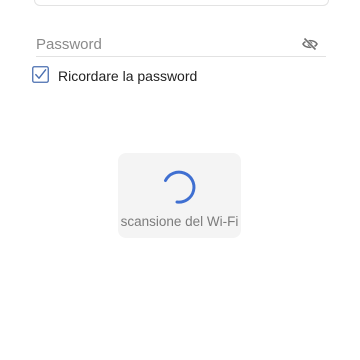  I want to click on remember-password-label: Ricordare la password, so click(128, 76).